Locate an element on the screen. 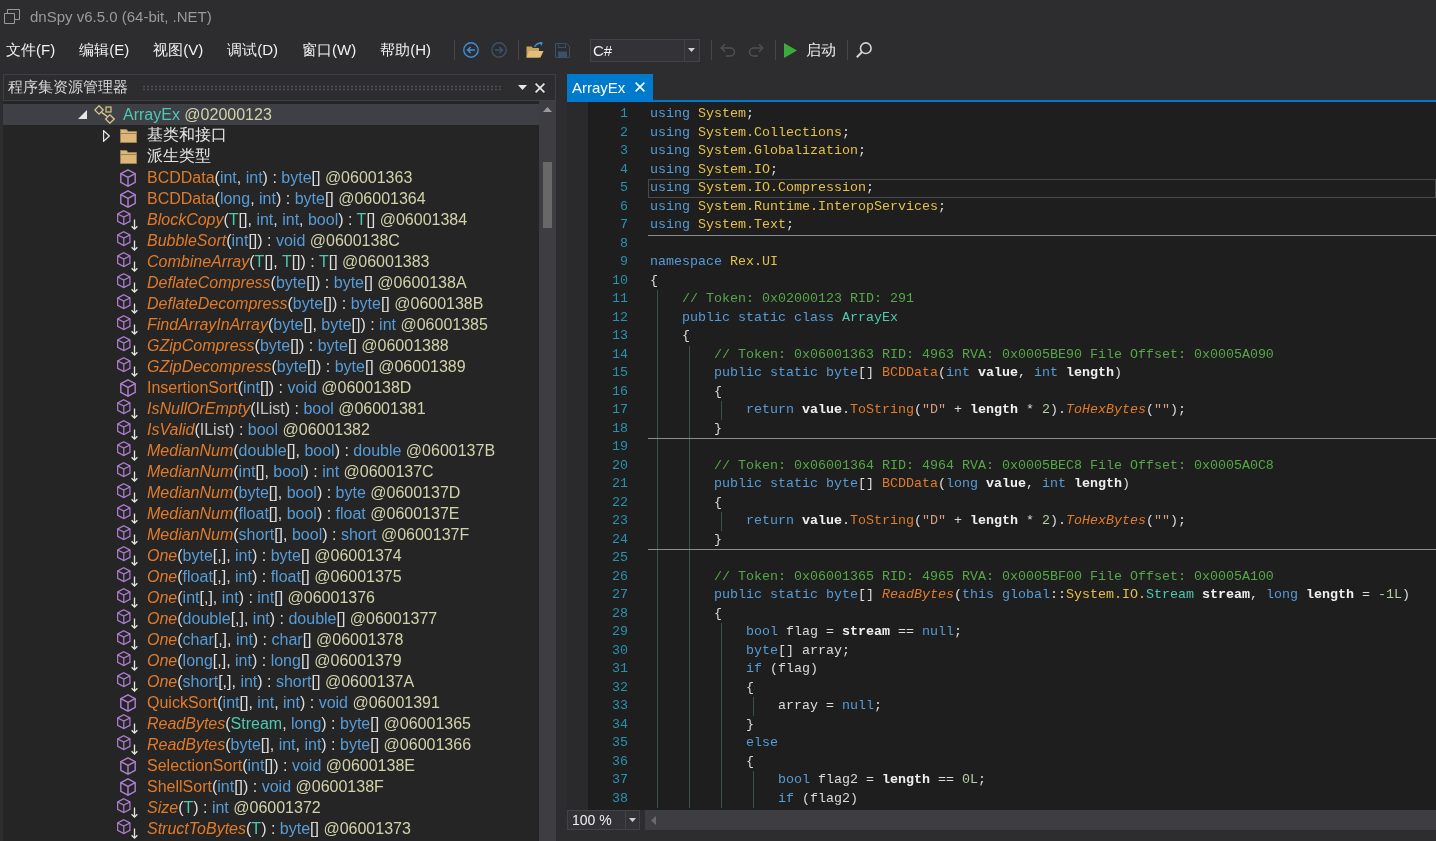 The height and width of the screenshot is (841, 1436). tree-item: MedianNum(float[], bool) : float @0600137E is located at coordinates (271, 513).